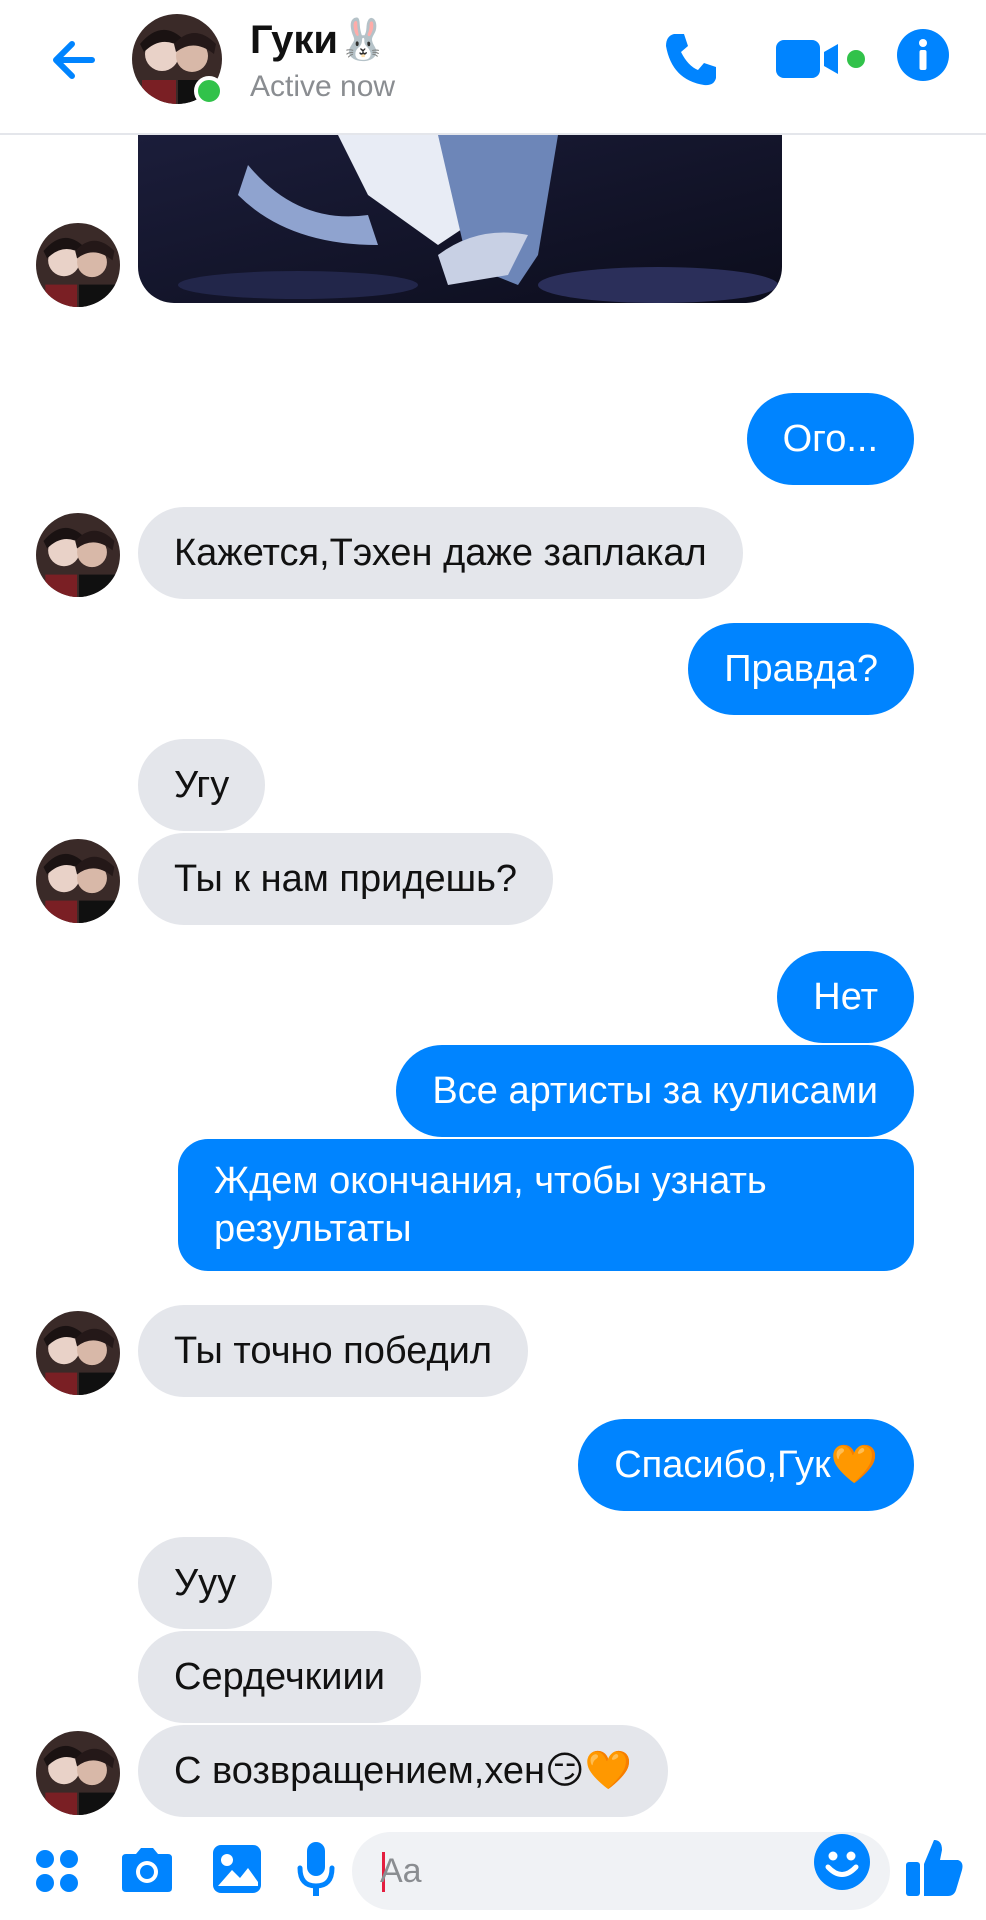 The image size is (986, 1920). I want to click on contact-avatar, so click(178, 60).